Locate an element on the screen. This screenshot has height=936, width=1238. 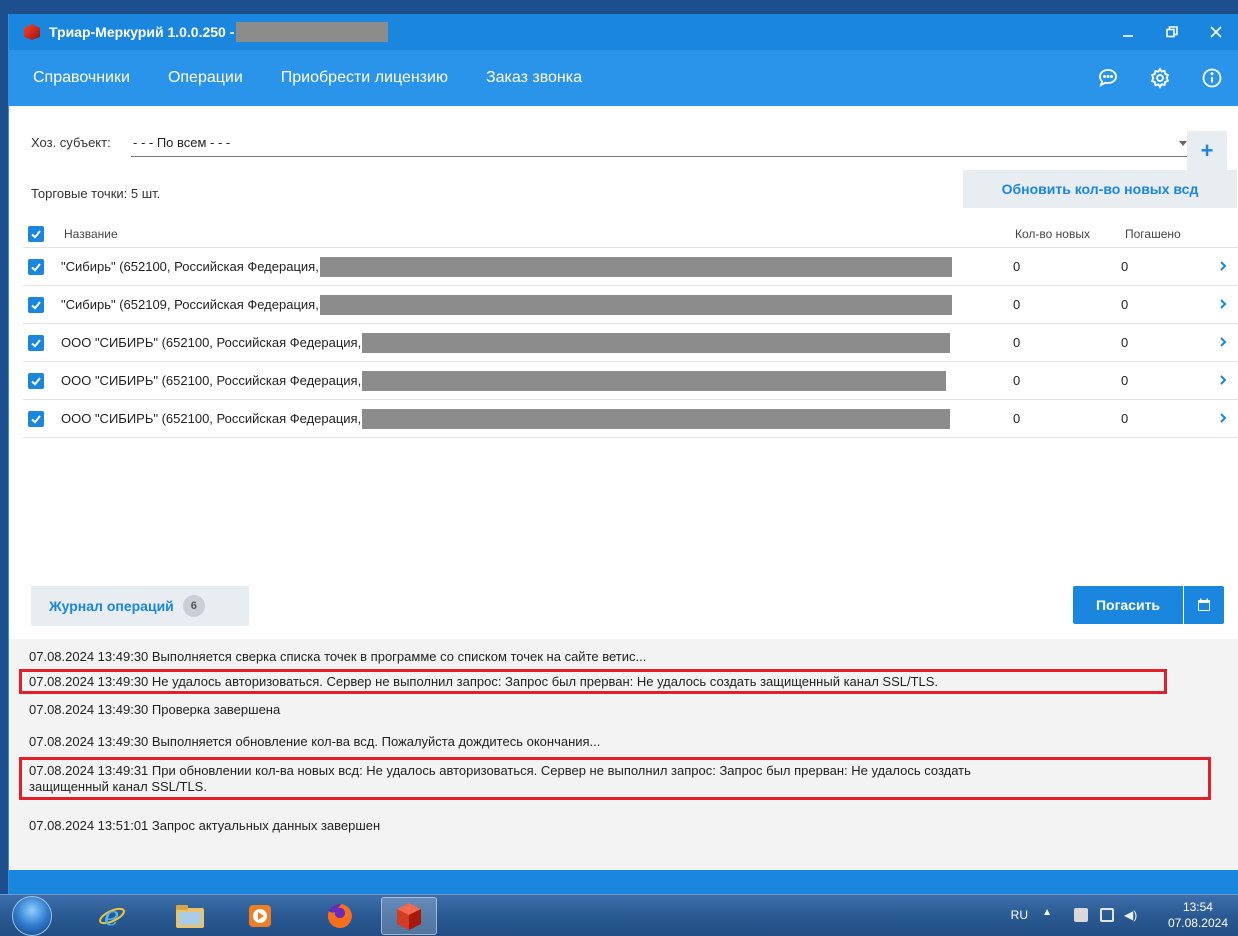
menu-item-directories: Справочники is located at coordinates (79, 78).